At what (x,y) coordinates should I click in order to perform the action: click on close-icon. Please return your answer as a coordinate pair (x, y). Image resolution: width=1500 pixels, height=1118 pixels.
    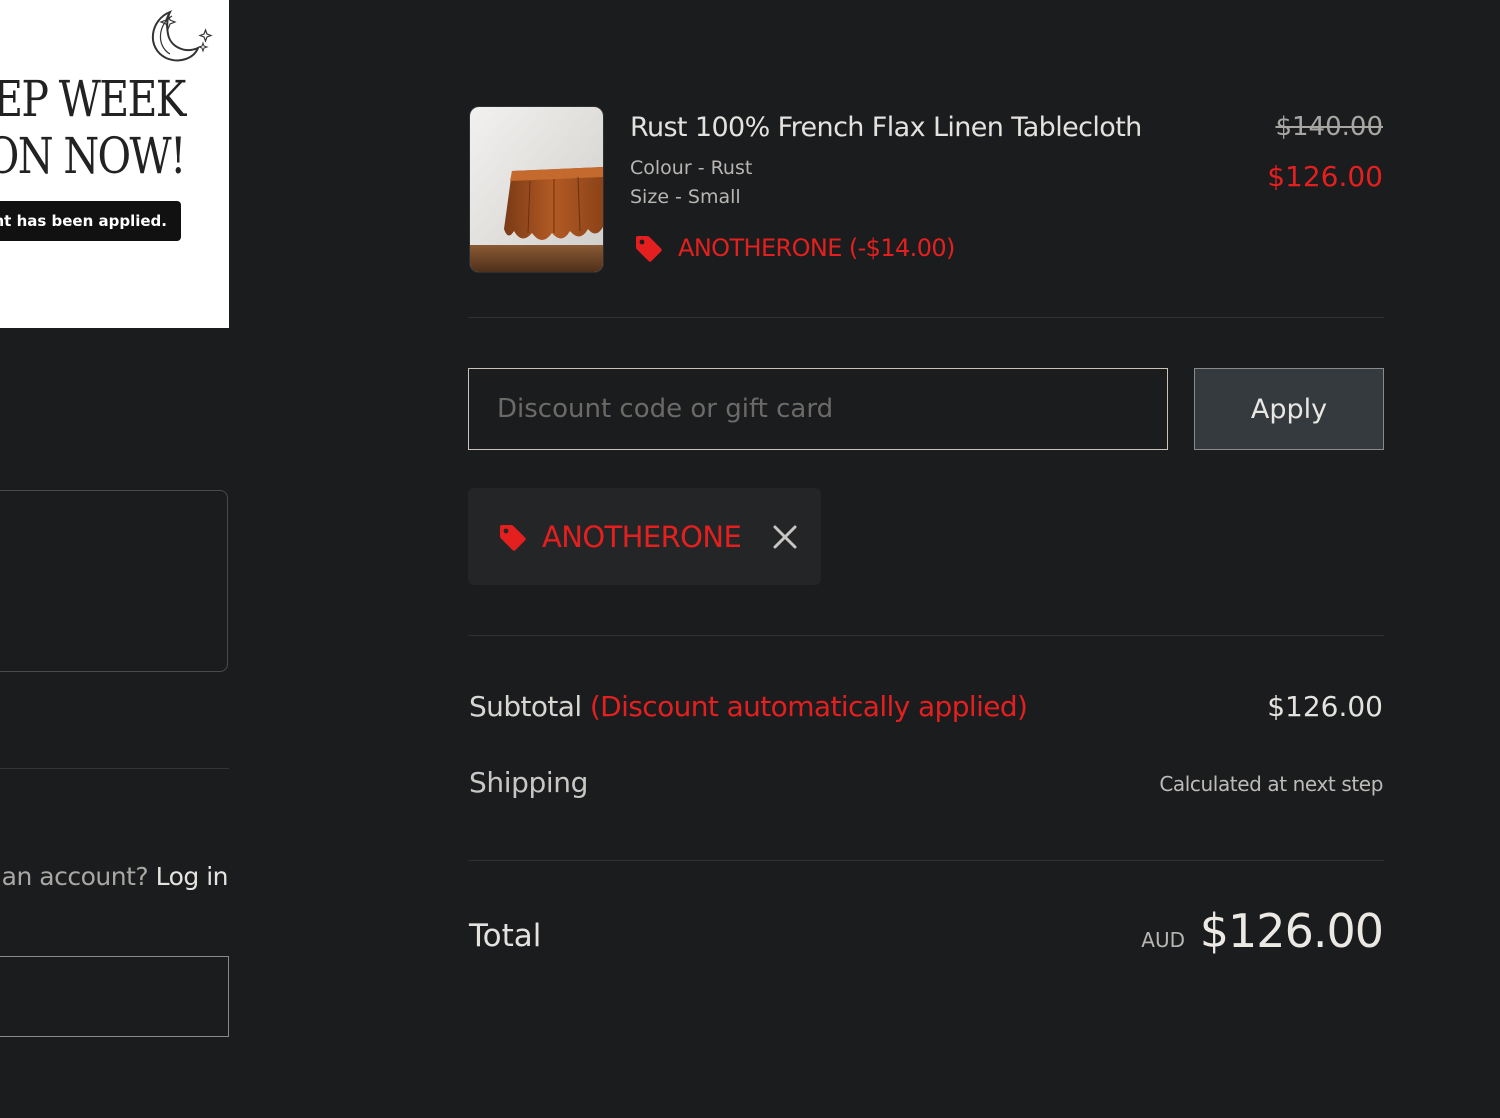
    Looking at the image, I should click on (785, 537).